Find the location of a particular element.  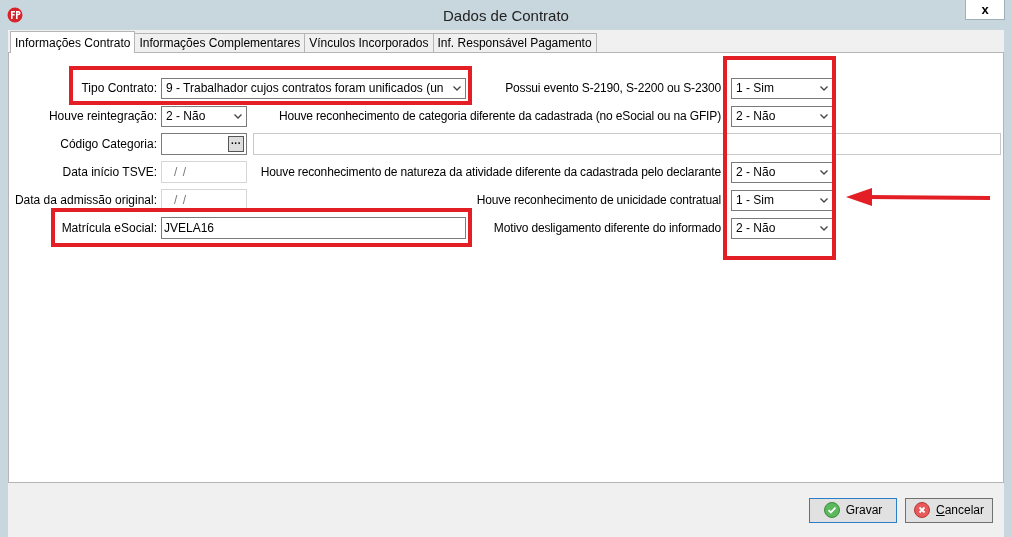

field-label: Código Categoria: is located at coordinates (108, 144).